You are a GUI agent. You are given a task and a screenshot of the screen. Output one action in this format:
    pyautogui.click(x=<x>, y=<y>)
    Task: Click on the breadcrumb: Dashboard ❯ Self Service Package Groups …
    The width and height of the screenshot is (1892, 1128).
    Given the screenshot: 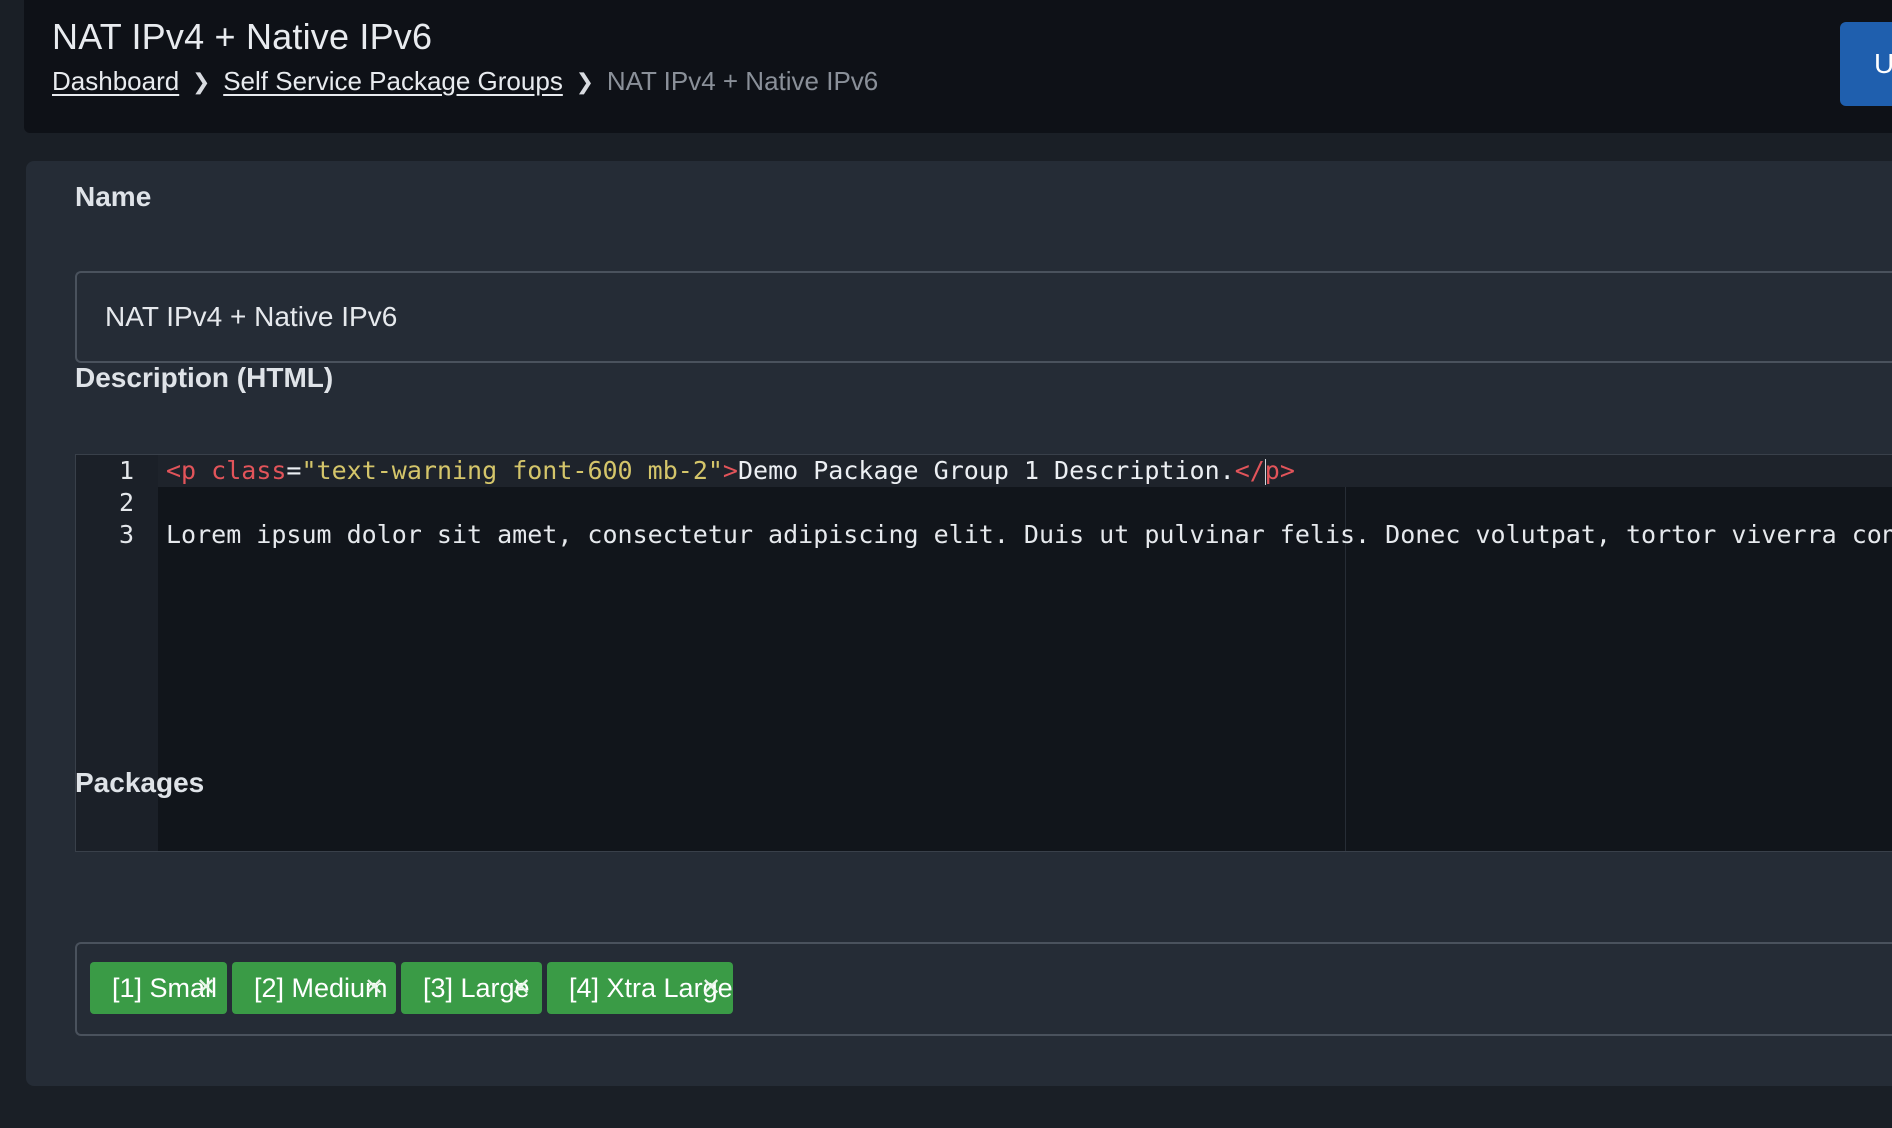 What is the action you would take?
    pyautogui.click(x=465, y=81)
    